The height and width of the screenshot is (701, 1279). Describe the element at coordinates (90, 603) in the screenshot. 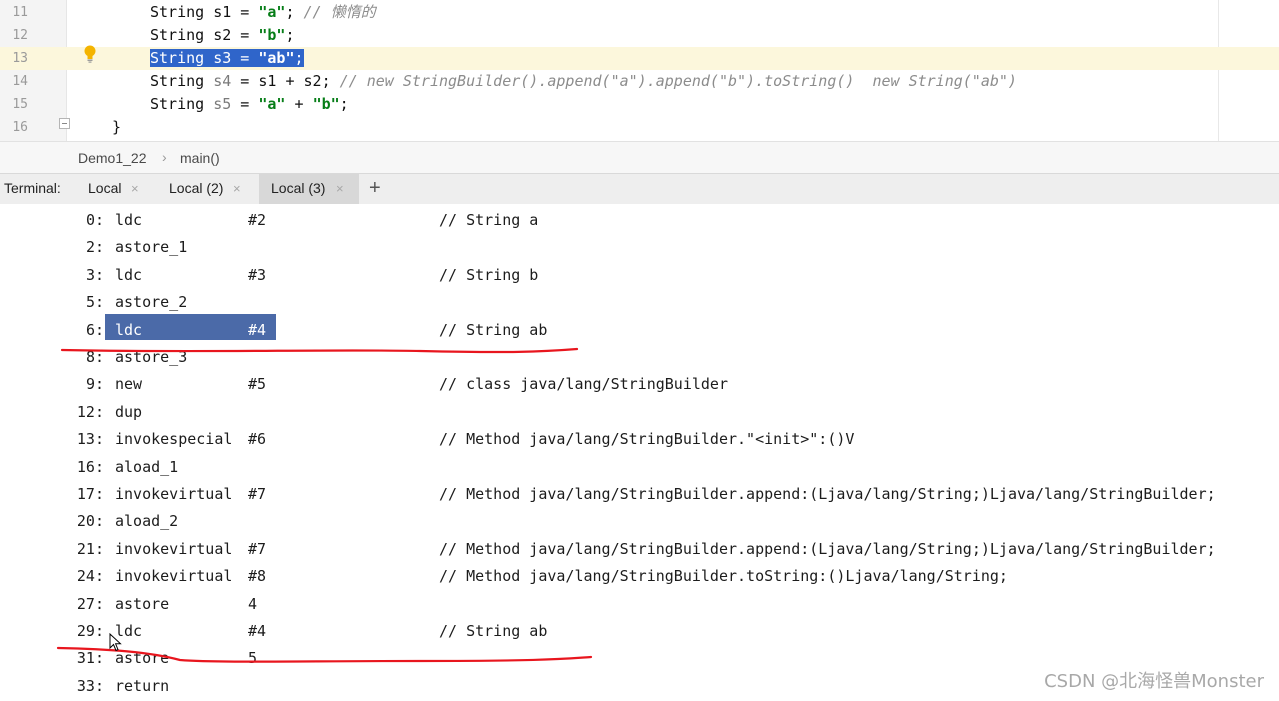

I see `bytecode-offset: 27:` at that location.